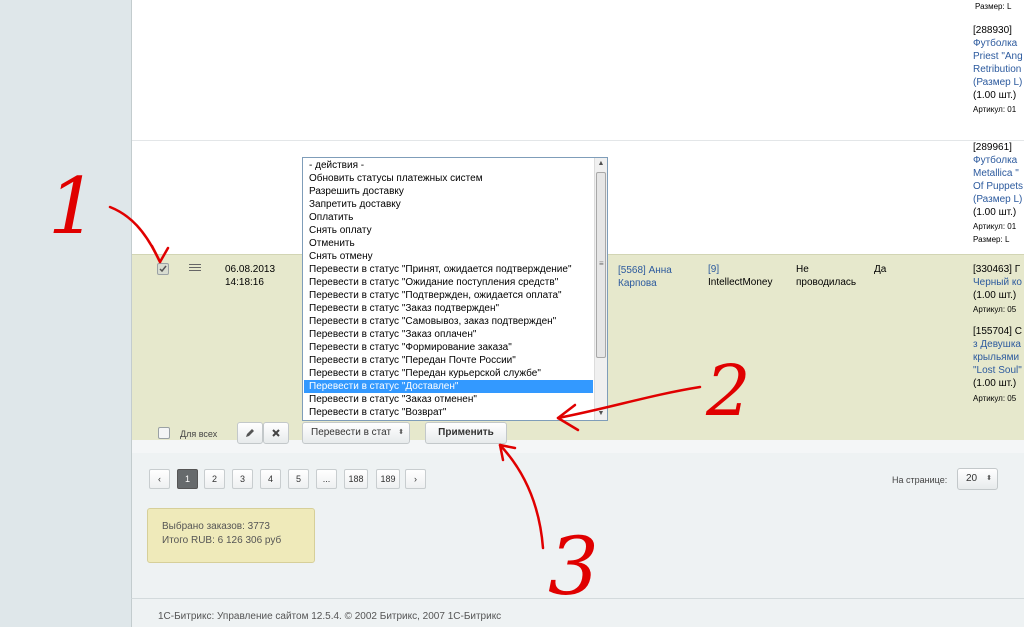  I want to click on pencil-icon, so click(250, 433).